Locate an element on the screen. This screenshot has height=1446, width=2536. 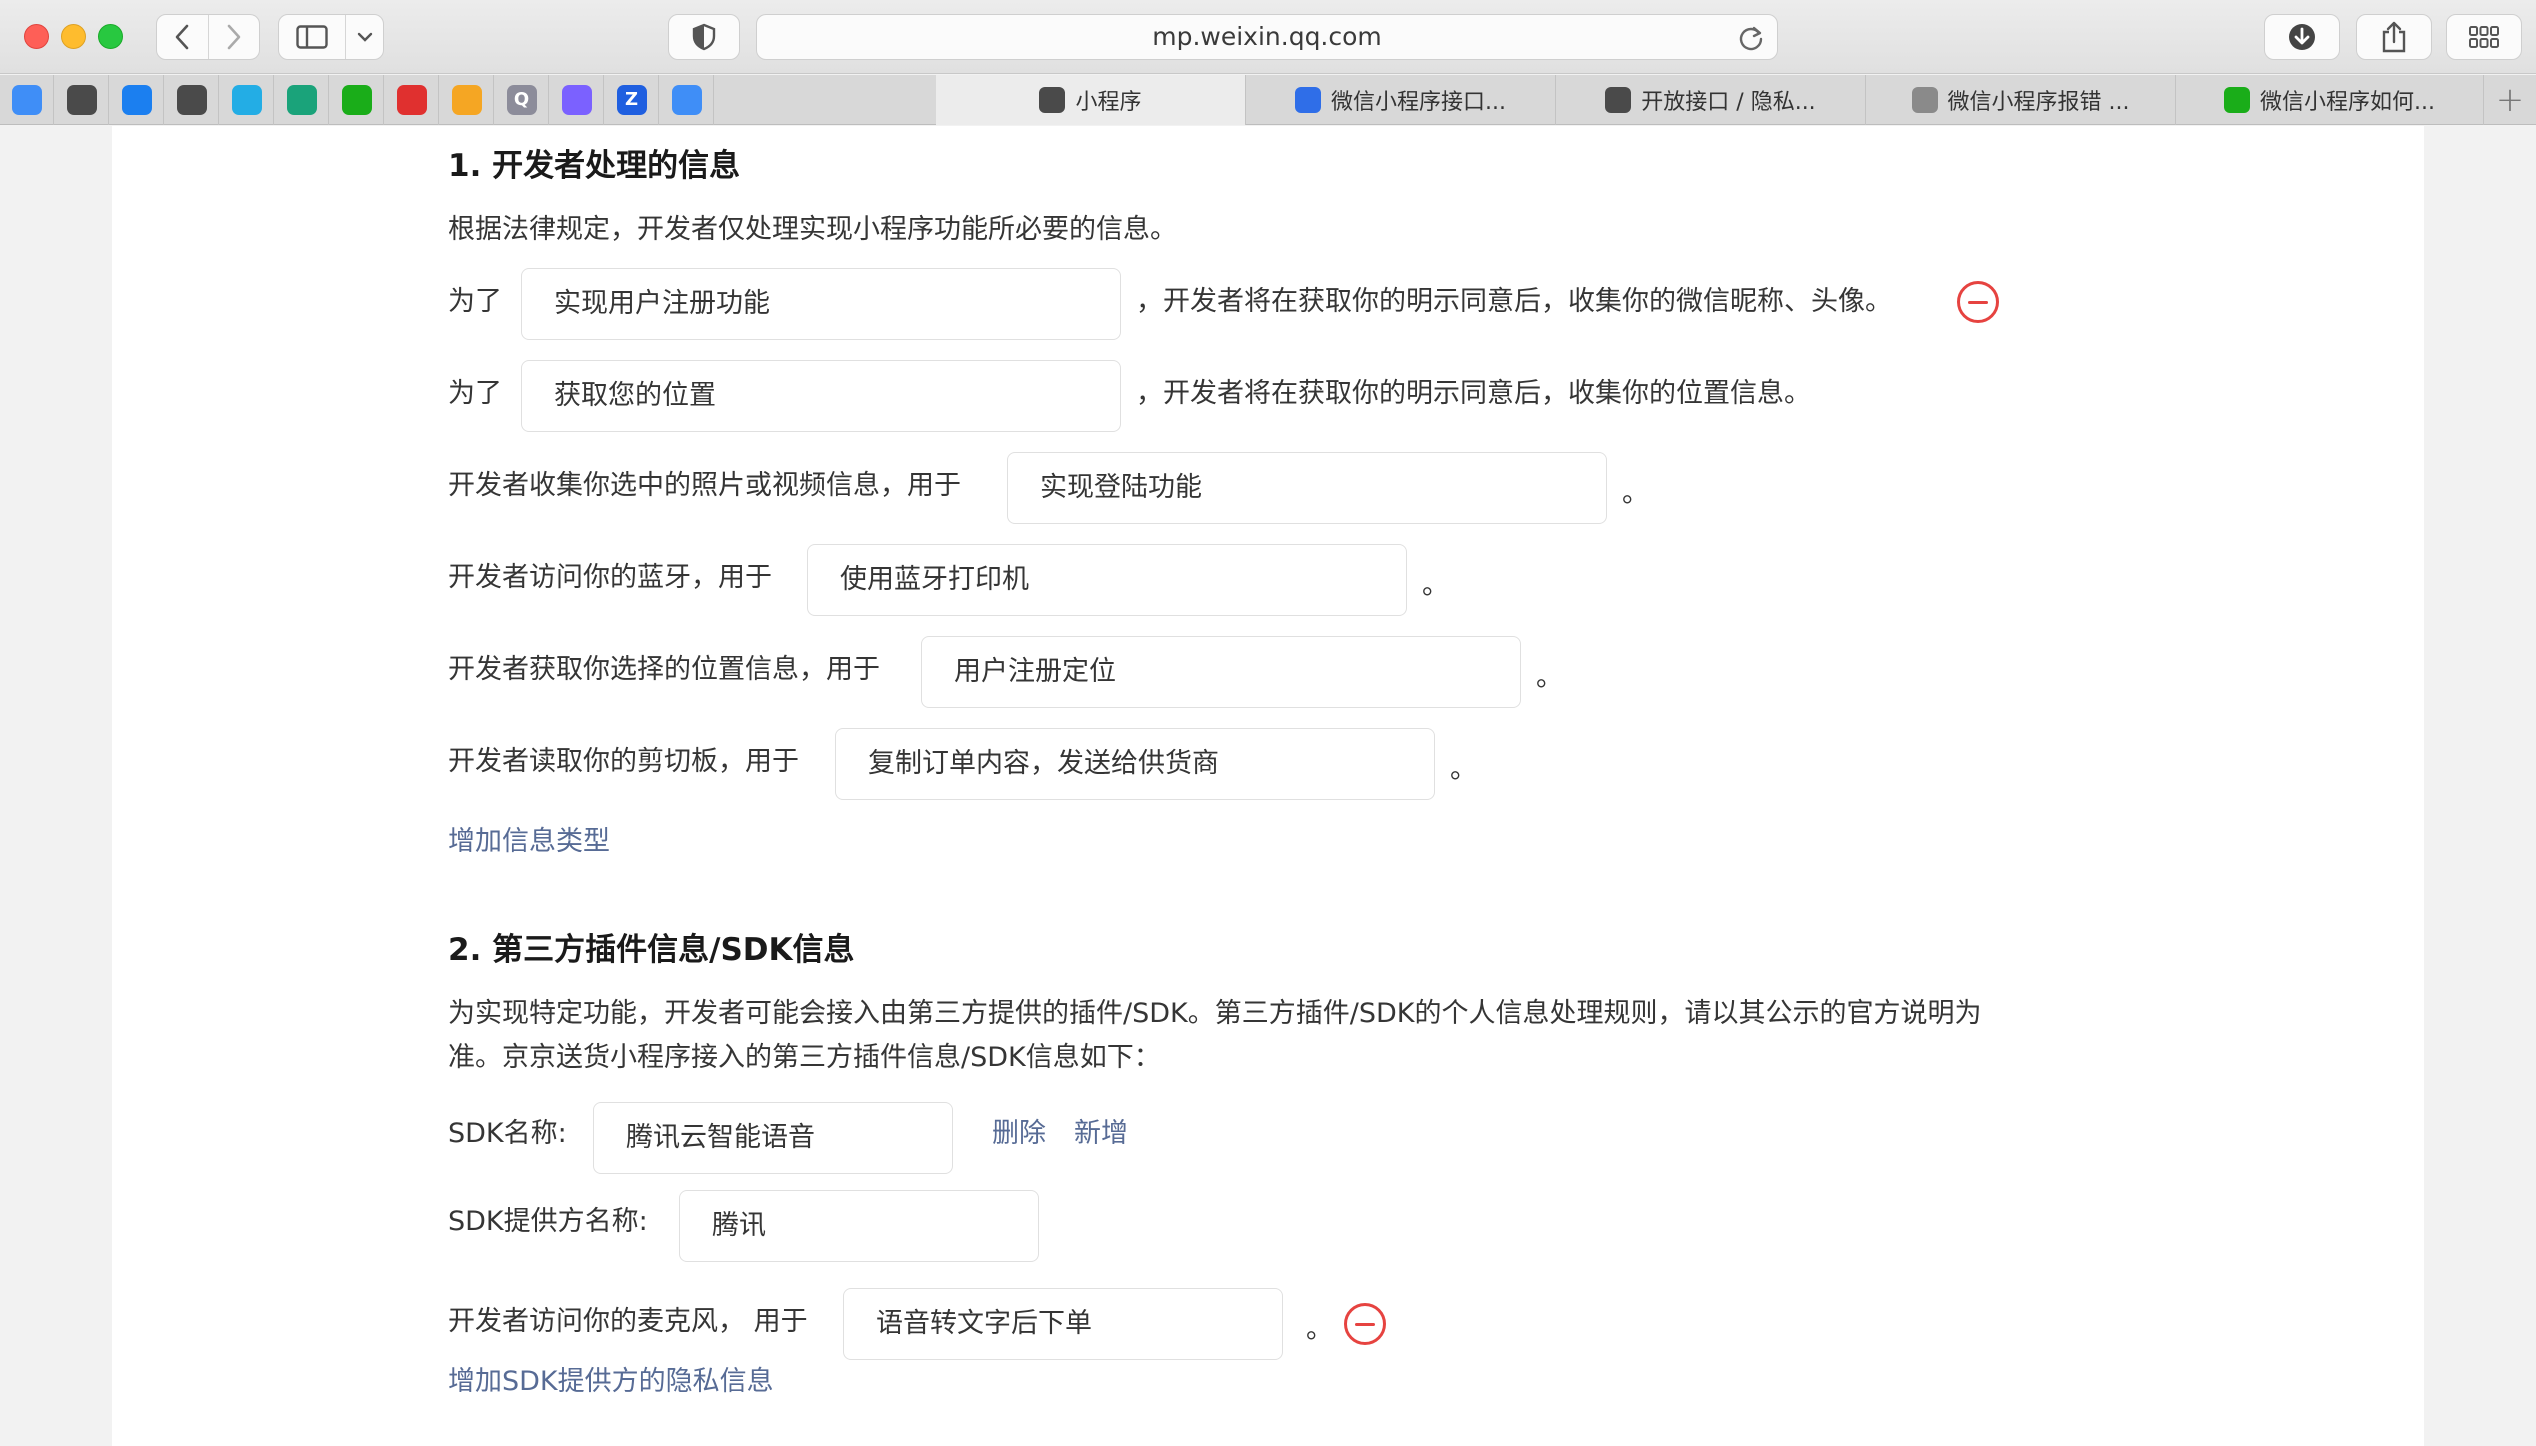
downloads-button is located at coordinates (2302, 37).